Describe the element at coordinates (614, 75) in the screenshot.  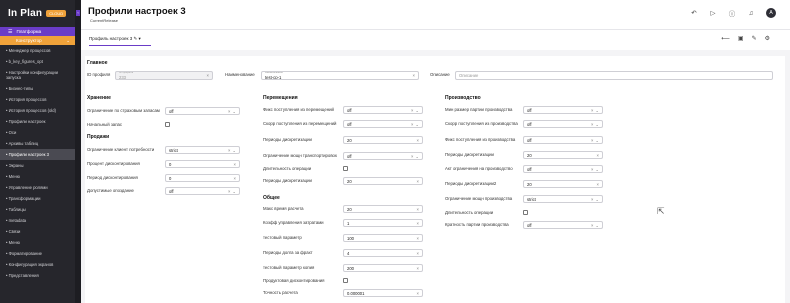
I see `description-field: Описание` at that location.